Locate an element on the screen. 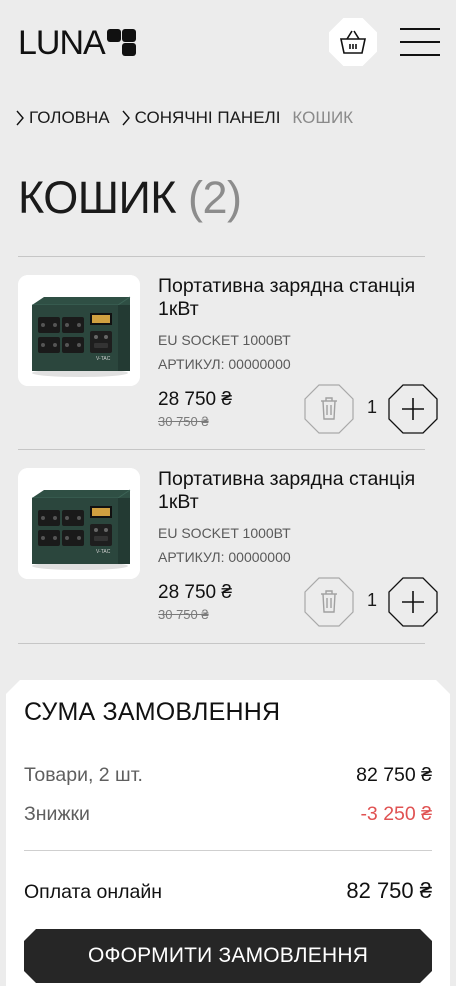 The height and width of the screenshot is (986, 456). item-count: (2) is located at coordinates (215, 197).